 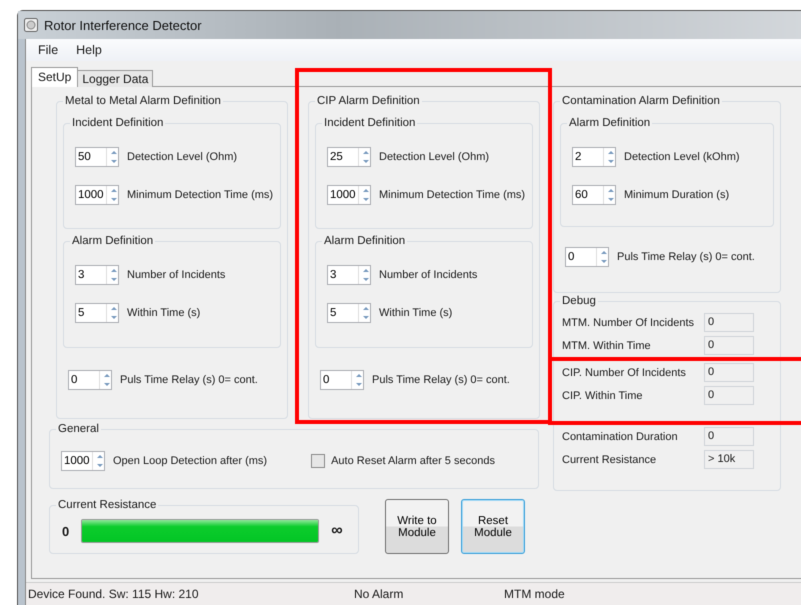 What do you see at coordinates (115, 78) in the screenshot?
I see `tab: Logger Data` at bounding box center [115, 78].